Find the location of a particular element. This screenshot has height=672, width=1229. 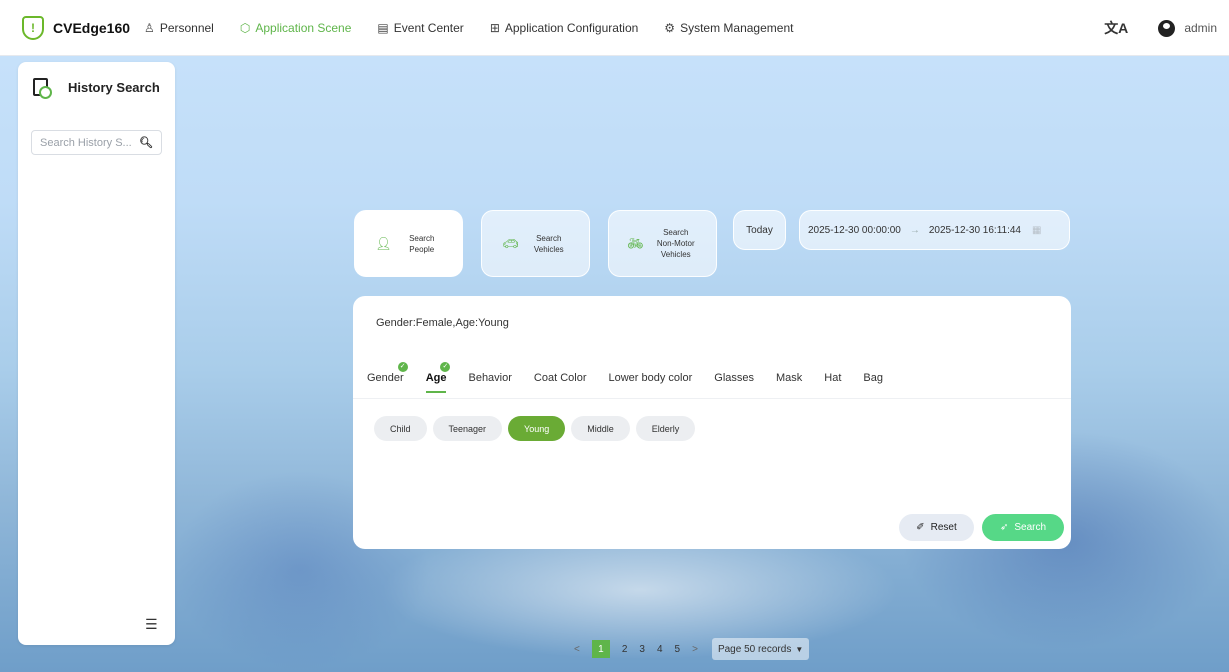

search-icon: 🔍︎ is located at coordinates (146, 142).